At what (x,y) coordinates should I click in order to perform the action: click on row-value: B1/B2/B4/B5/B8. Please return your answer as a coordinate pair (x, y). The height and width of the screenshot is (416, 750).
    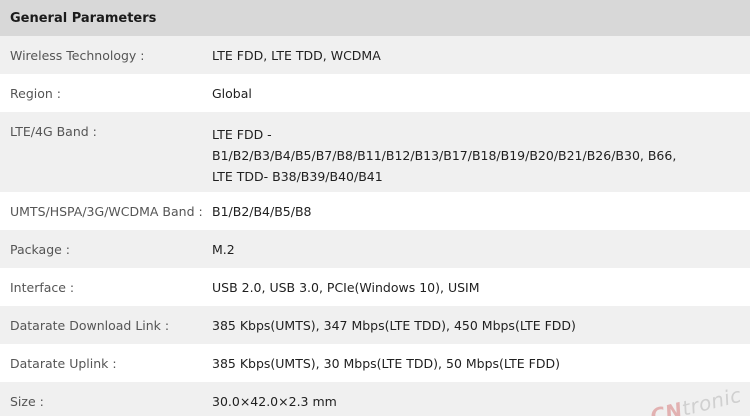
    Looking at the image, I should click on (262, 211).